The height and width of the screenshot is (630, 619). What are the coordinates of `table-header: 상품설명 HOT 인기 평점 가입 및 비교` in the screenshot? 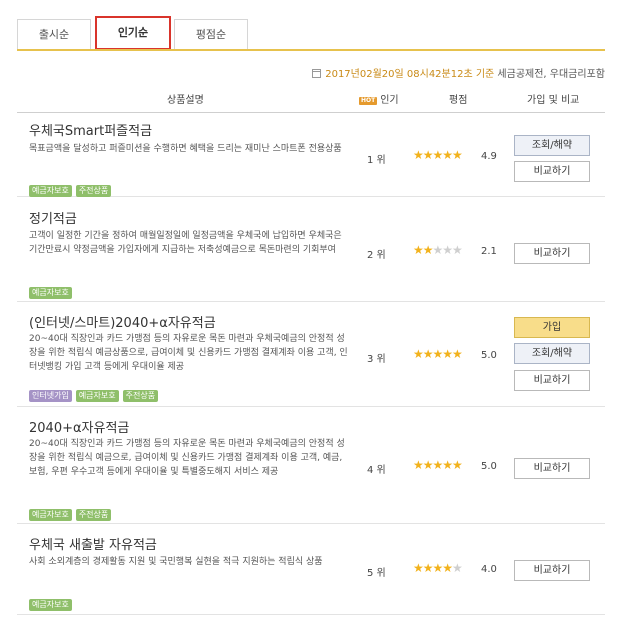 It's located at (311, 99).